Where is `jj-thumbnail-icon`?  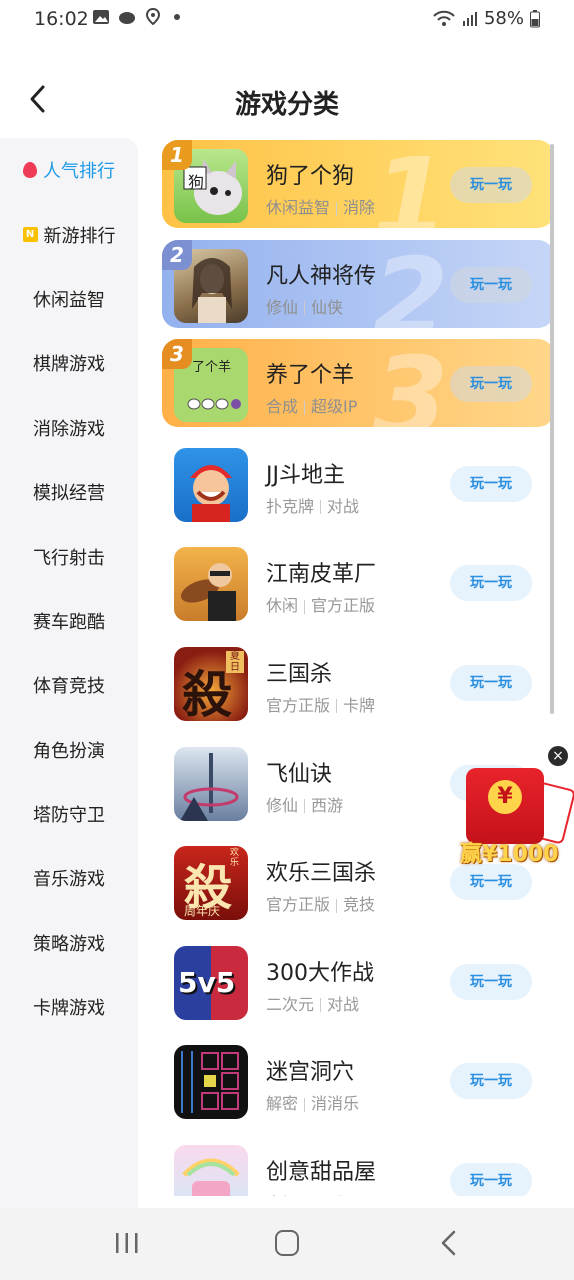 jj-thumbnail-icon is located at coordinates (211, 493).